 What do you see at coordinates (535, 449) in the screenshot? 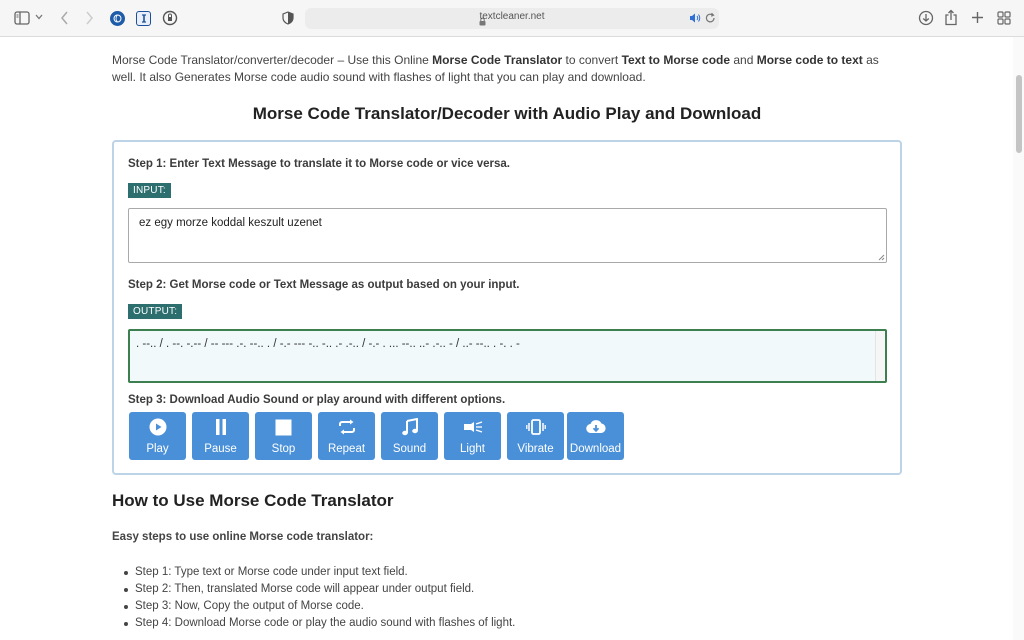
I see `vibrate-label: Vibrate` at bounding box center [535, 449].